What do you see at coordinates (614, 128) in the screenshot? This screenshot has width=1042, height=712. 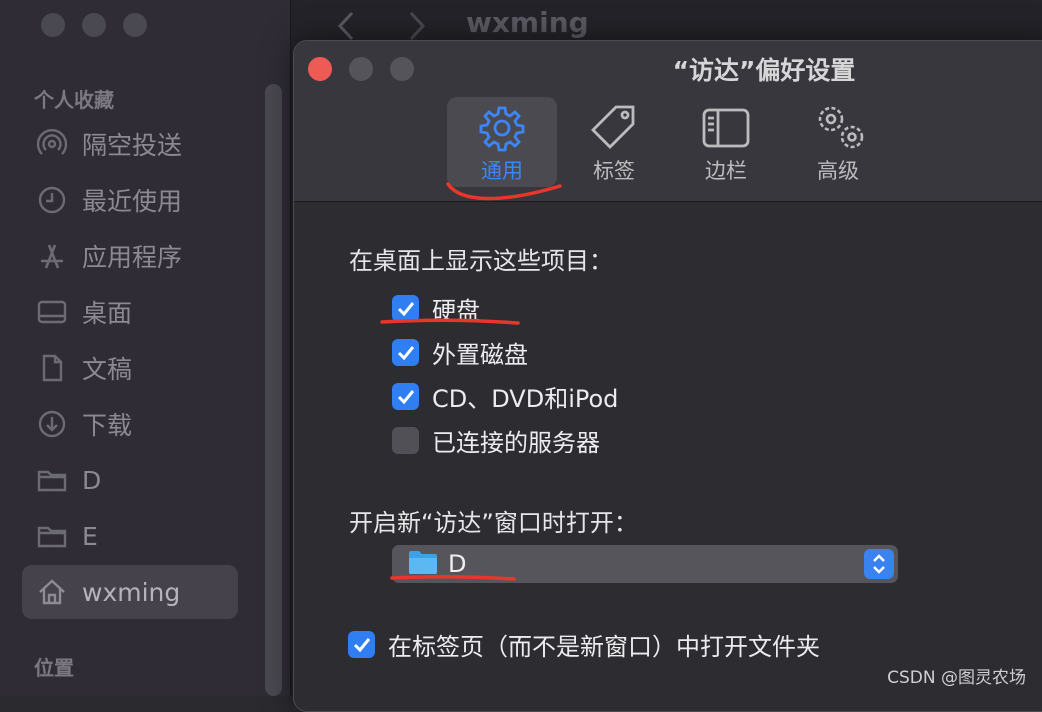 I see `tag-icon` at bounding box center [614, 128].